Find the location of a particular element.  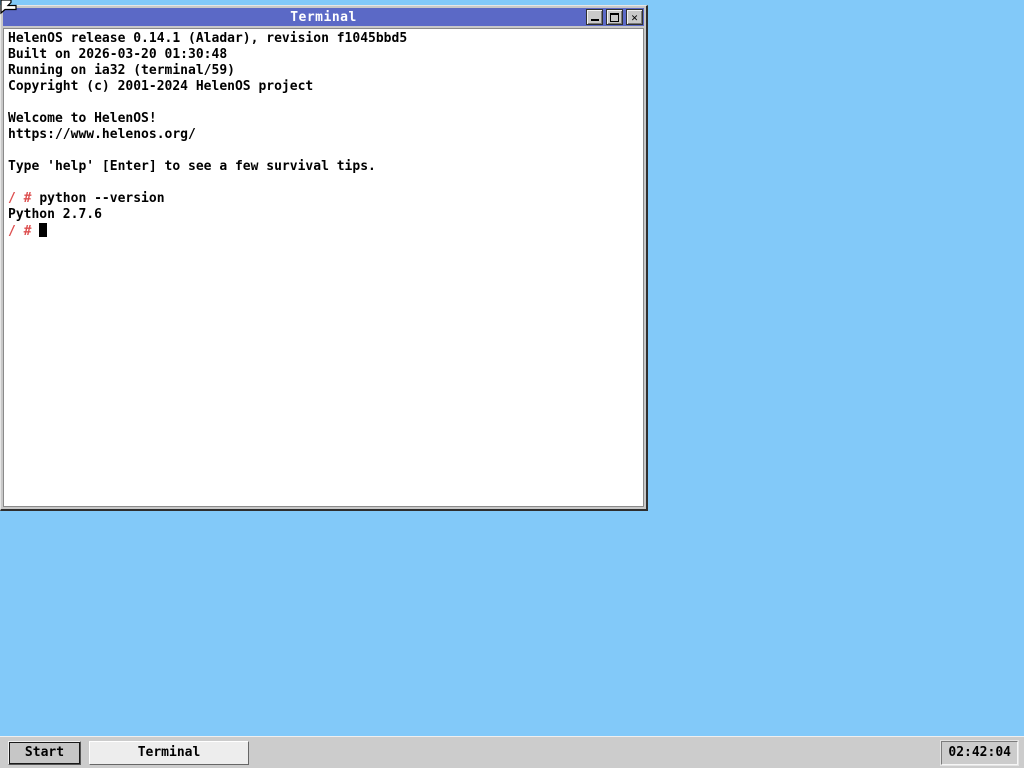

terminal-text: Welcome to HelenOS! is located at coordinates (82, 118).